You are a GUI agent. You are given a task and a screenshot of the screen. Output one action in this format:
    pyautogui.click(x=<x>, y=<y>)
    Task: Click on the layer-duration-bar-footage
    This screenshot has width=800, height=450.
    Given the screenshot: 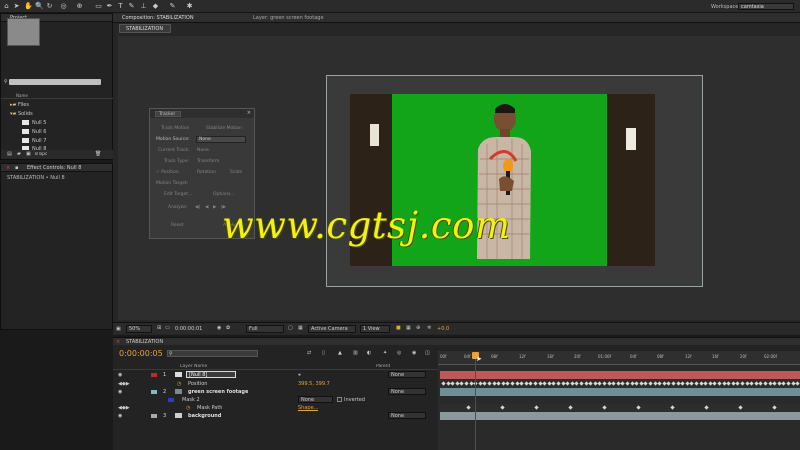 What is the action you would take?
    pyautogui.click(x=620, y=392)
    